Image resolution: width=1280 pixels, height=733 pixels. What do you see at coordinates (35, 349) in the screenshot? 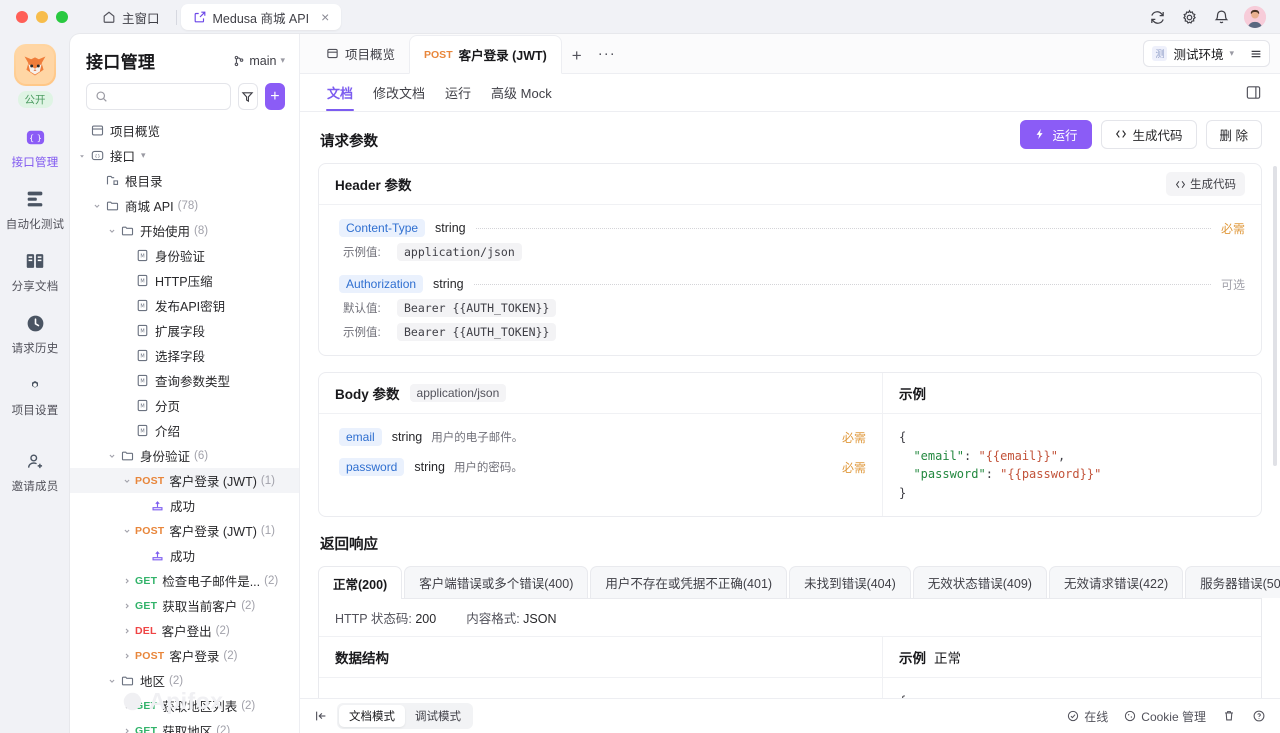
I see `sidebar-item-label: 请求历史` at bounding box center [35, 349].